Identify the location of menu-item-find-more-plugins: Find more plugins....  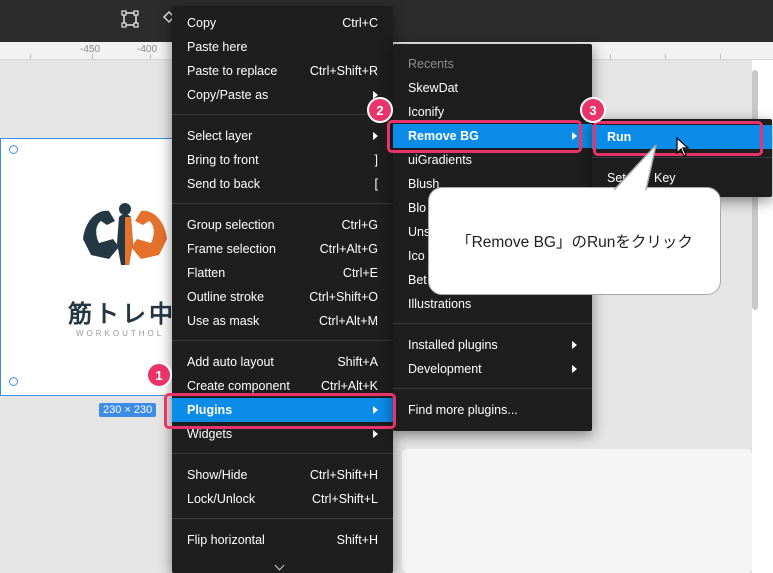
(492, 410).